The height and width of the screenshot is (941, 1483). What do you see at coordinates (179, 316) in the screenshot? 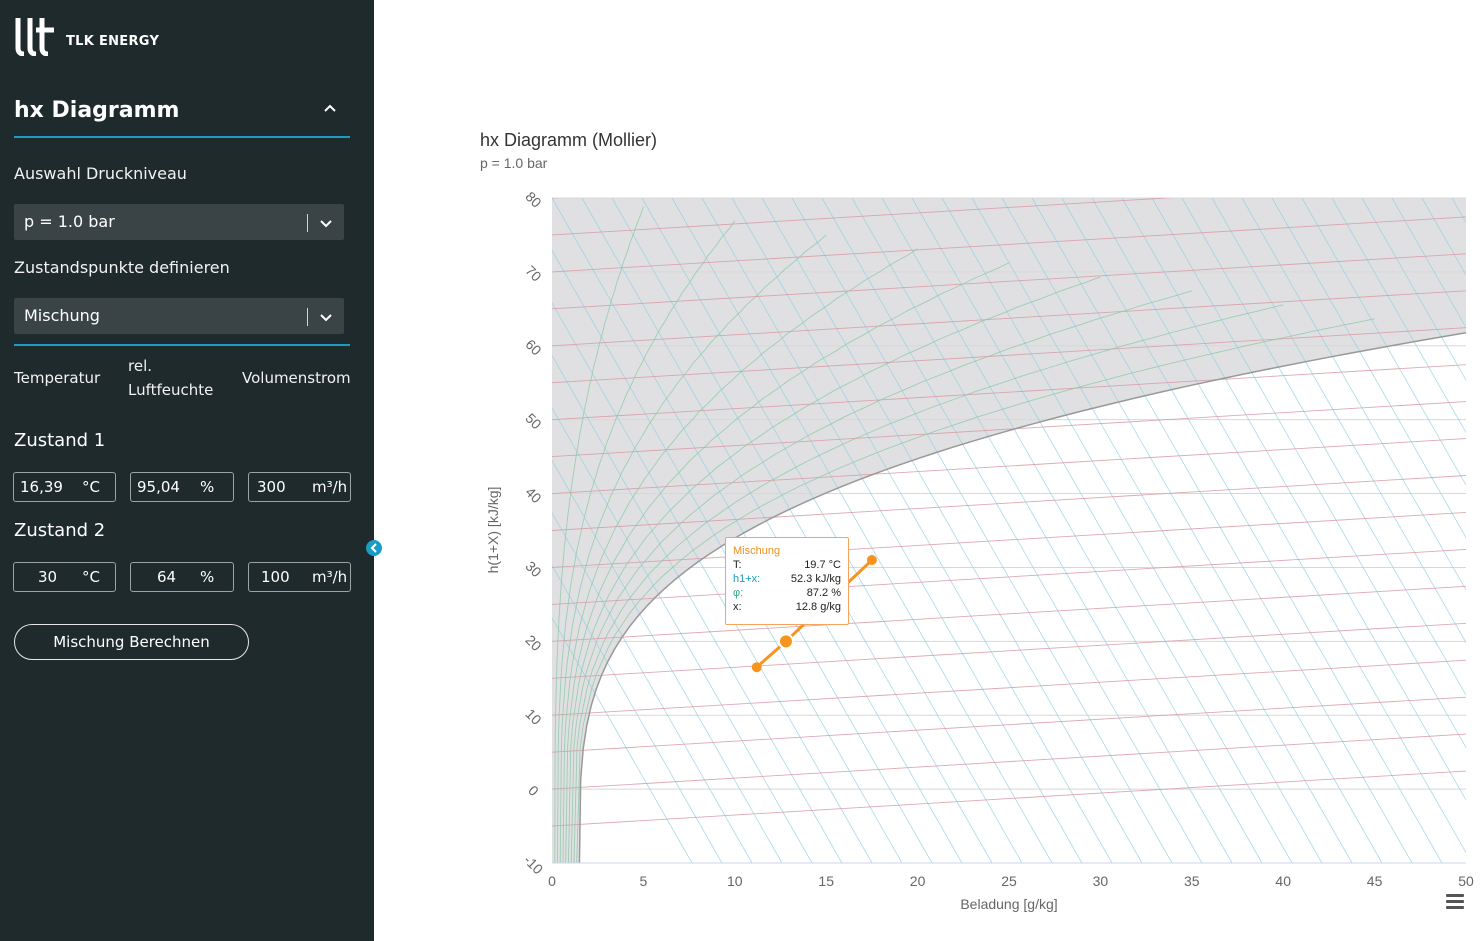
I see `states-select: Mischung` at bounding box center [179, 316].